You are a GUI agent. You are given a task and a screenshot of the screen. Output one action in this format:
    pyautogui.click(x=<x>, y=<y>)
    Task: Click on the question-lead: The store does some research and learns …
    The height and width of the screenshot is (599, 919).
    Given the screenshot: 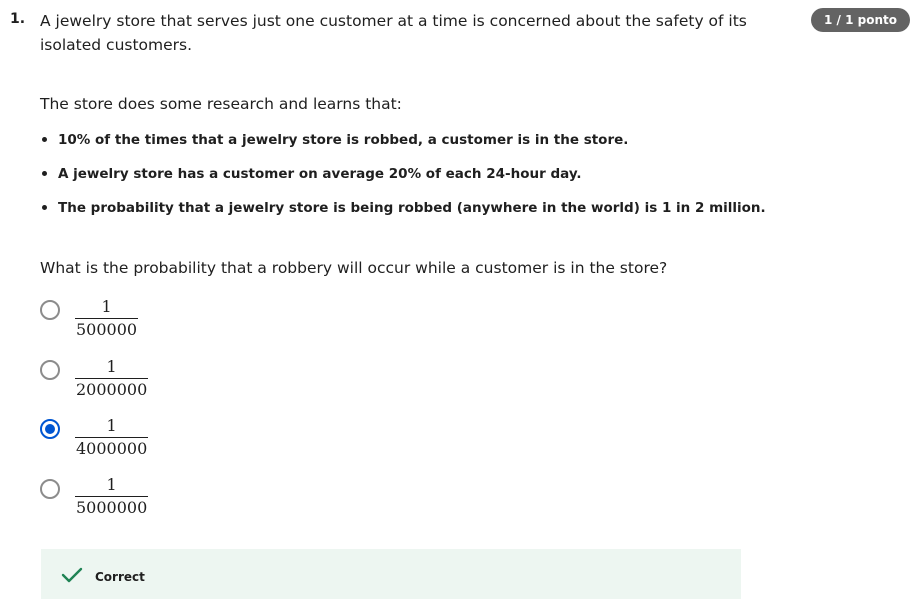 What is the action you would take?
    pyautogui.click(x=221, y=104)
    